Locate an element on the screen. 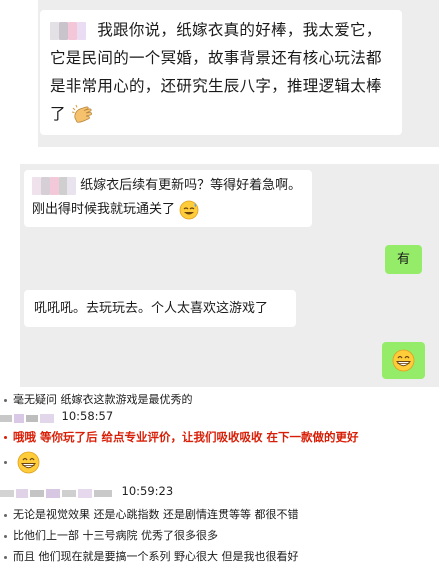 This screenshot has width=446, height=573. timestamp: 10:59:23 is located at coordinates (147, 491).